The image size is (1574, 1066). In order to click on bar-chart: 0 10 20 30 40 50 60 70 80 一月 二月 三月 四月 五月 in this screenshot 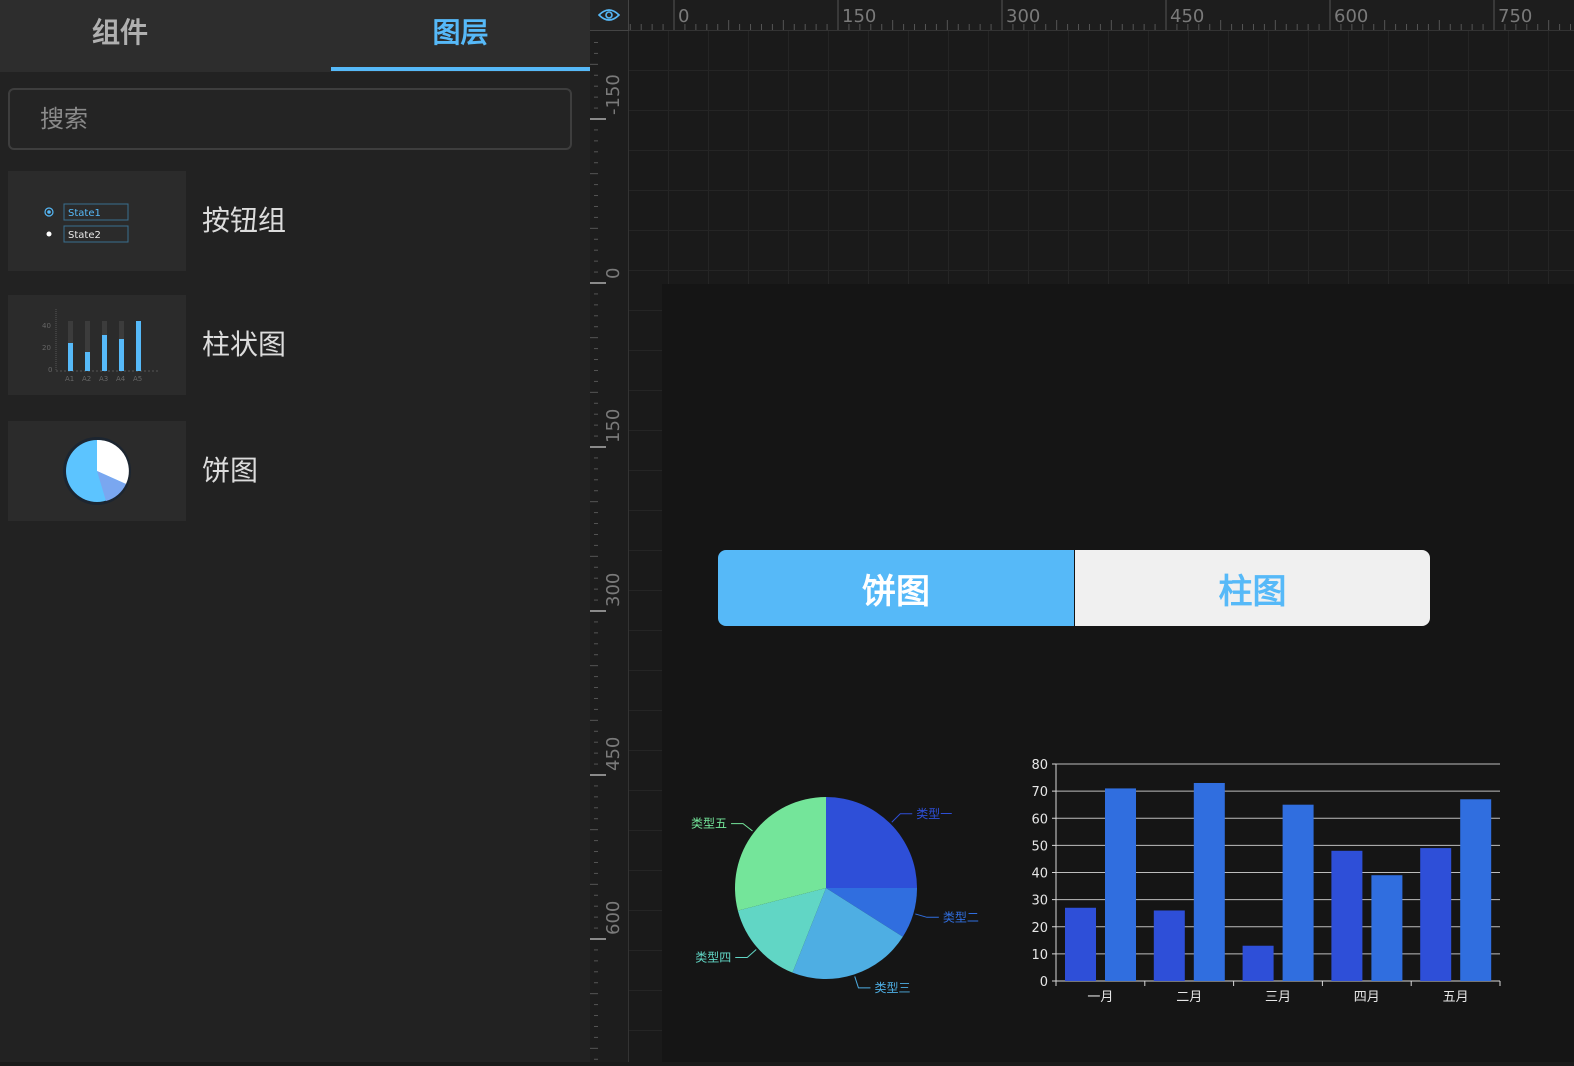, I will do `click(1266, 881)`.